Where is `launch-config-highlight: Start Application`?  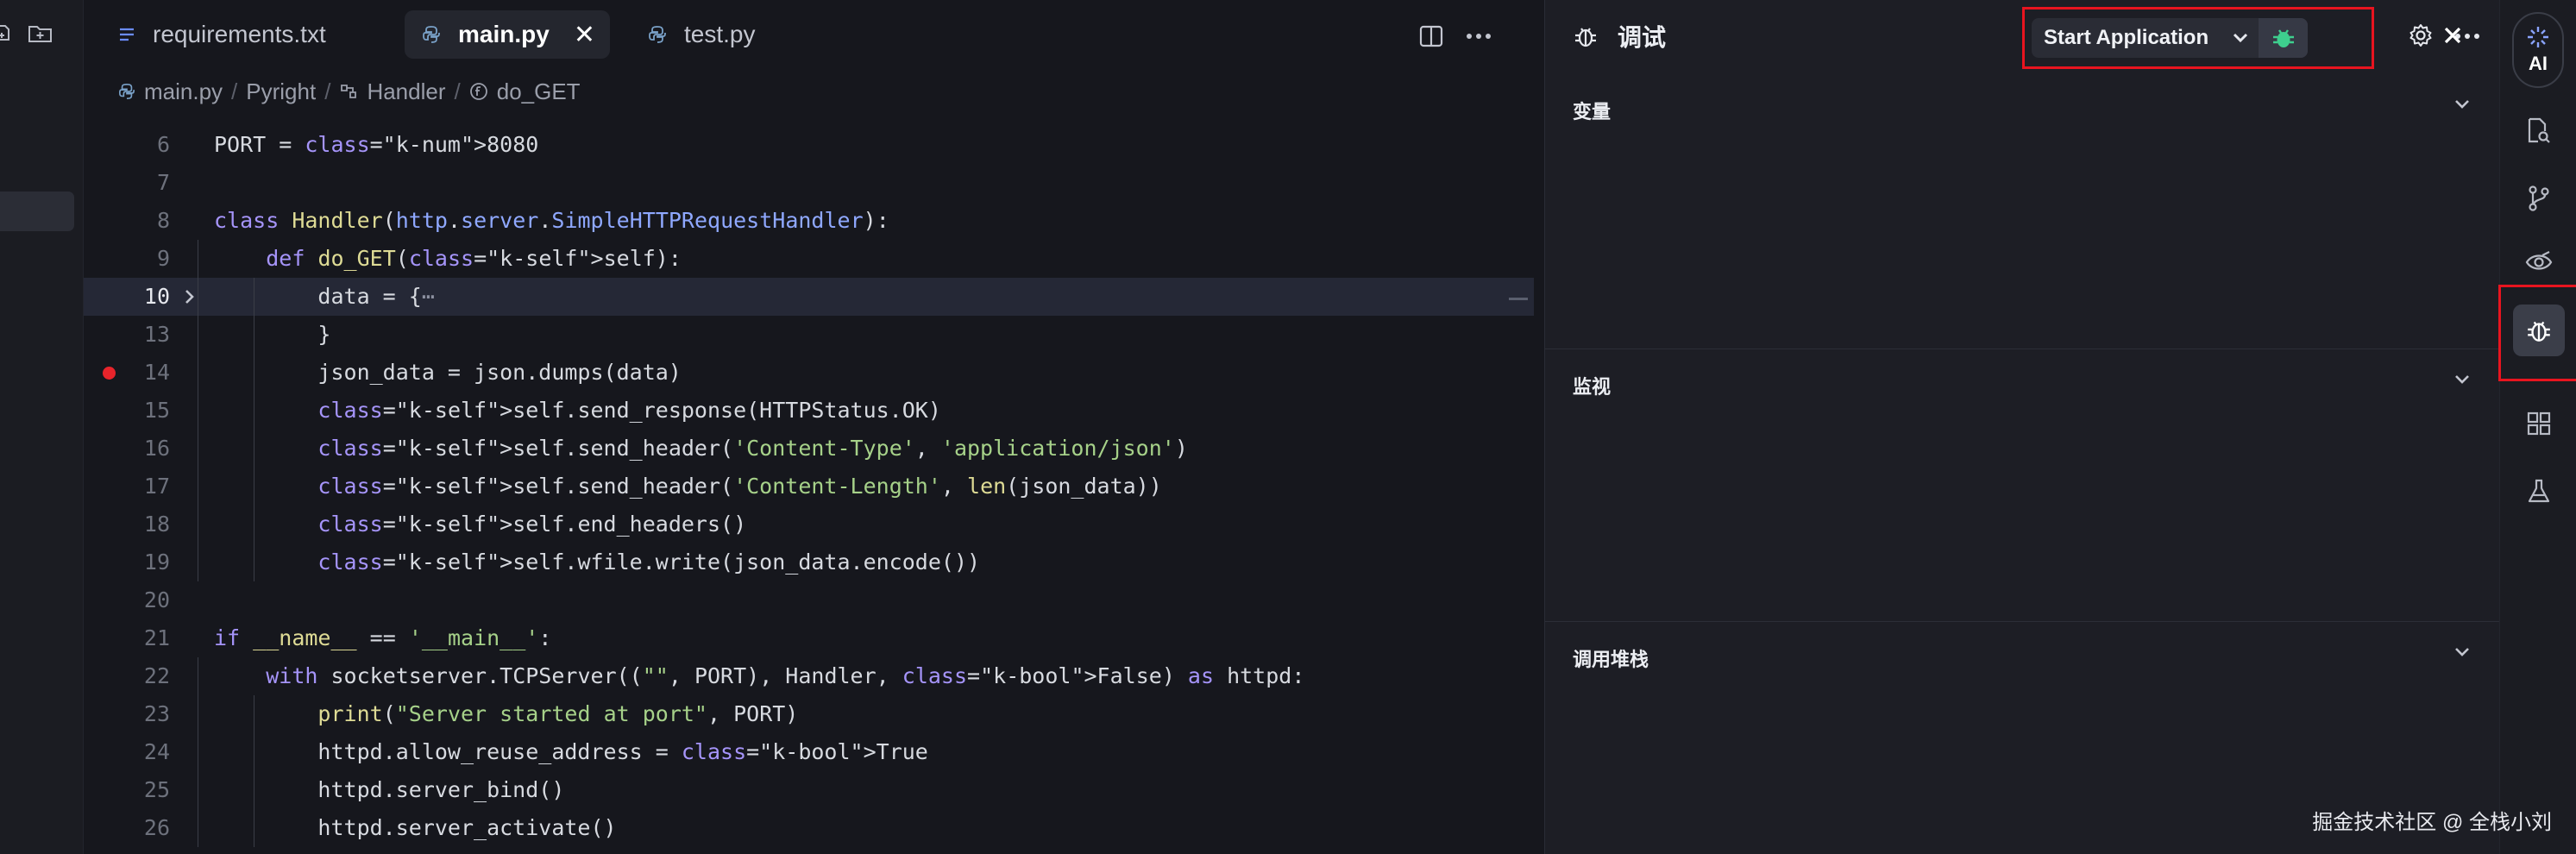 launch-config-highlight: Start Application is located at coordinates (2198, 38).